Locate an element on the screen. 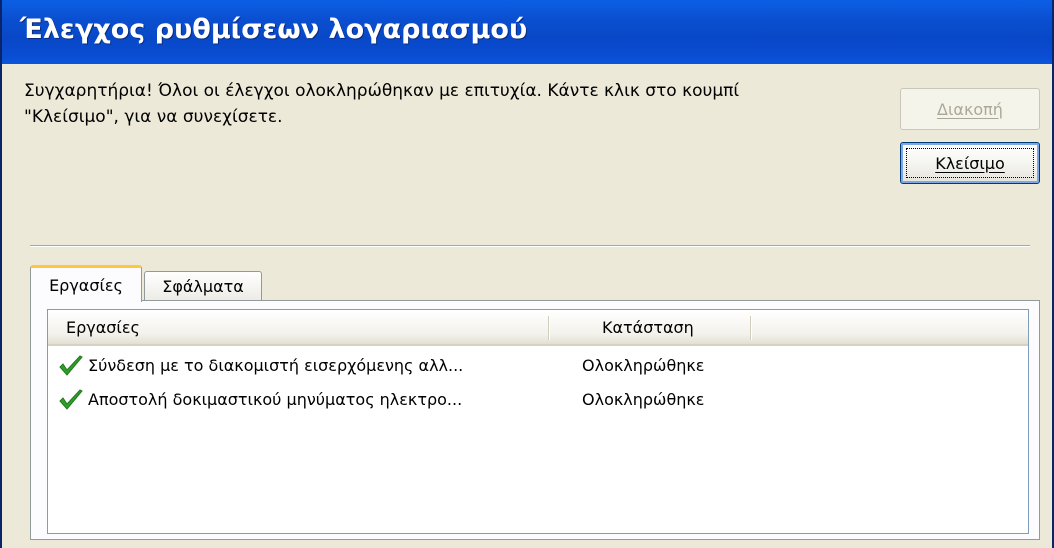  column-header-status: Κατάσταση is located at coordinates (648, 327).